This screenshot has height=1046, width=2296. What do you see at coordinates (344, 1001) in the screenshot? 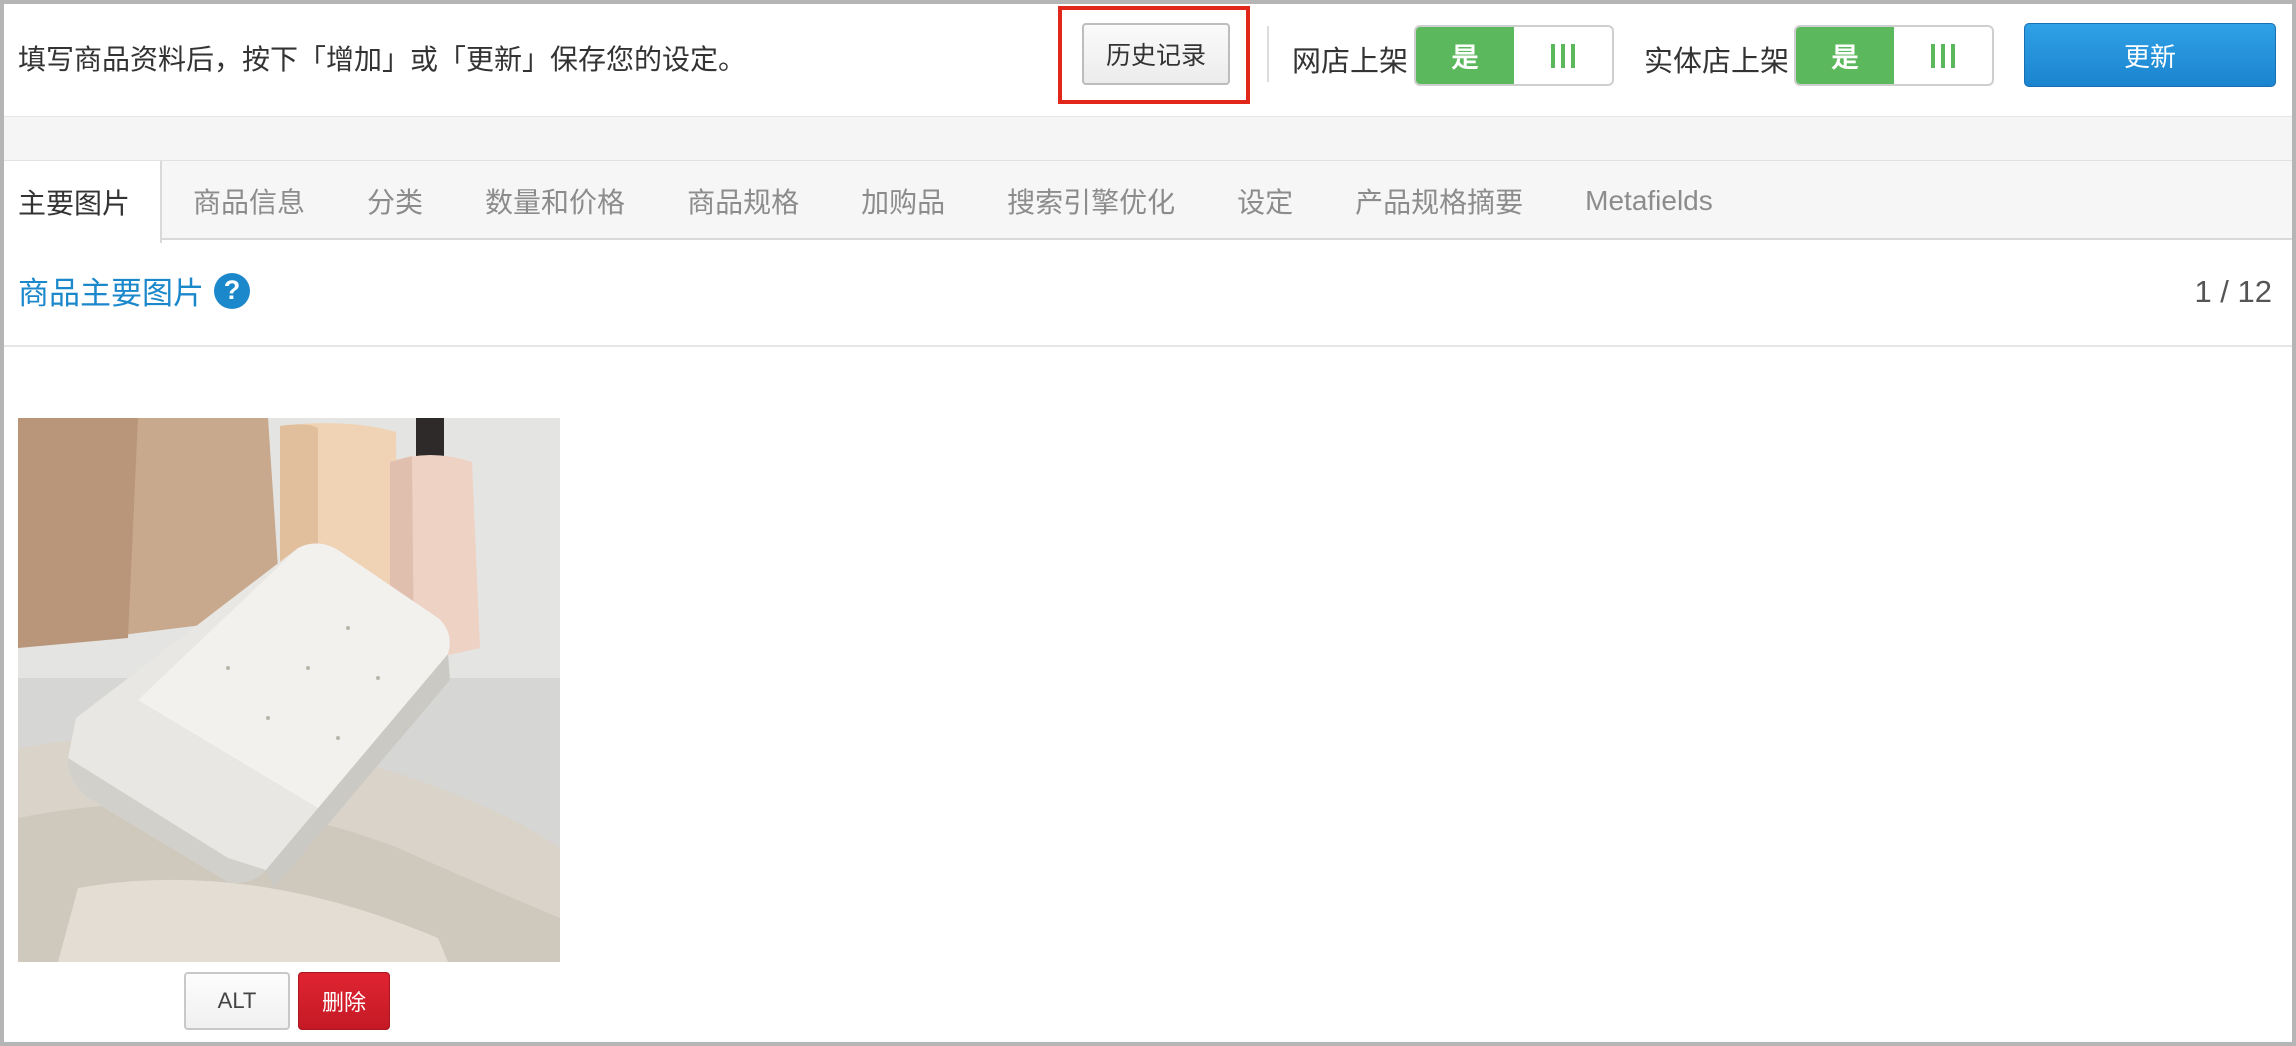
I see `image-delete-button: 删除` at bounding box center [344, 1001].